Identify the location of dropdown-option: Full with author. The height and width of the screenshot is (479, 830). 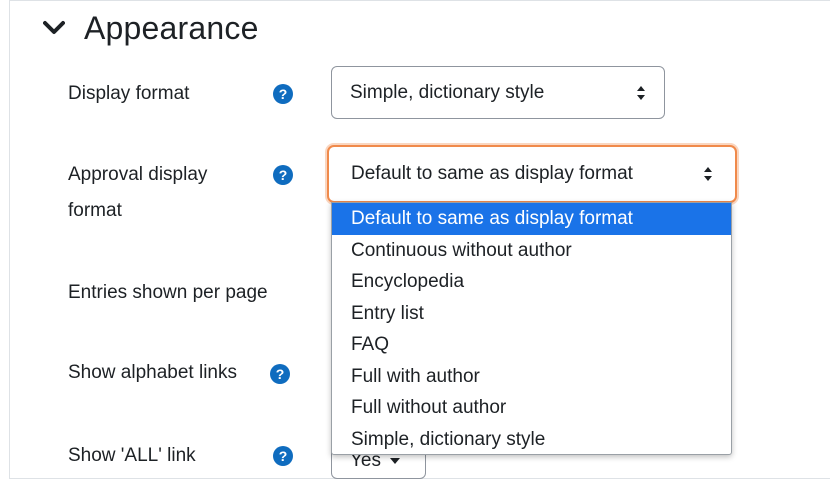
(531, 377).